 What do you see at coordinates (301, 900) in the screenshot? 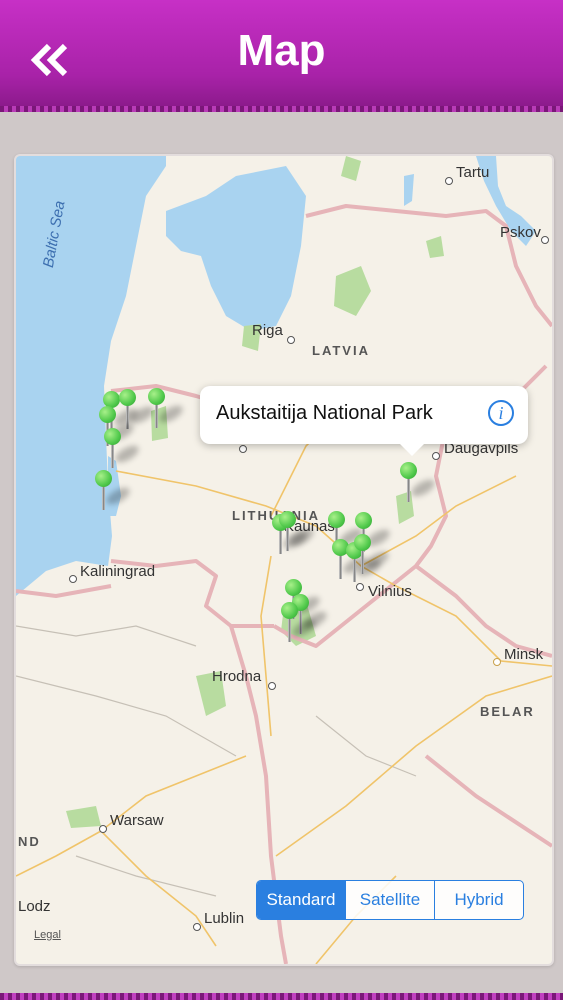
I see `map-type-standard: Standard` at bounding box center [301, 900].